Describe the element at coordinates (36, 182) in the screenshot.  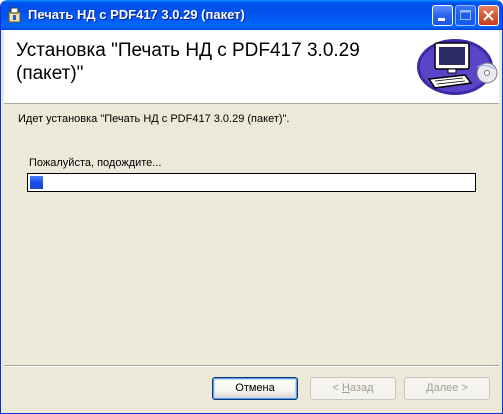
I see `progress-fill` at that location.